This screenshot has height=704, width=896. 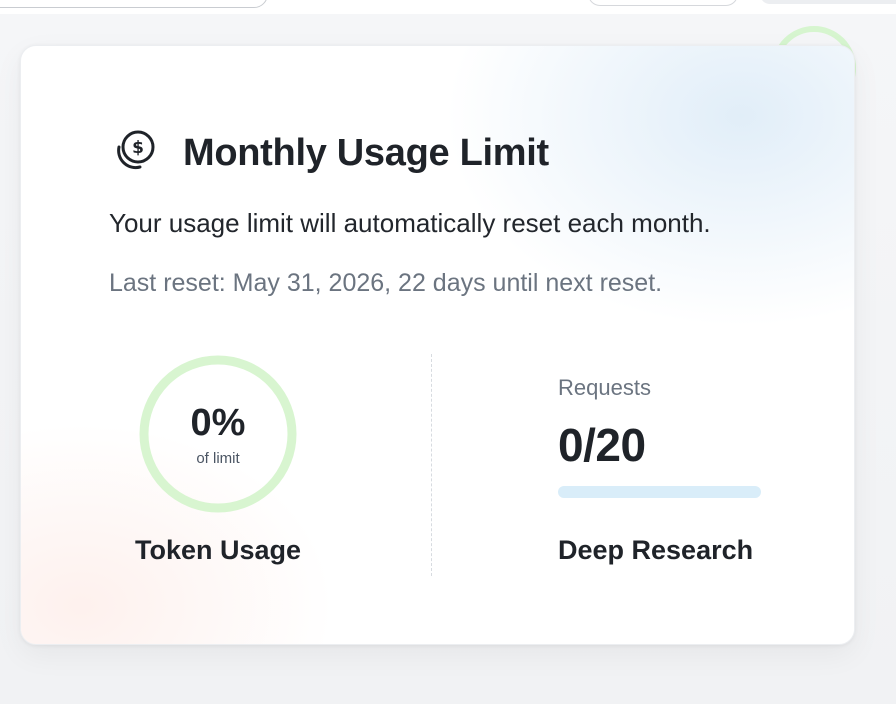 I want to click on section-divider, so click(x=431, y=465).